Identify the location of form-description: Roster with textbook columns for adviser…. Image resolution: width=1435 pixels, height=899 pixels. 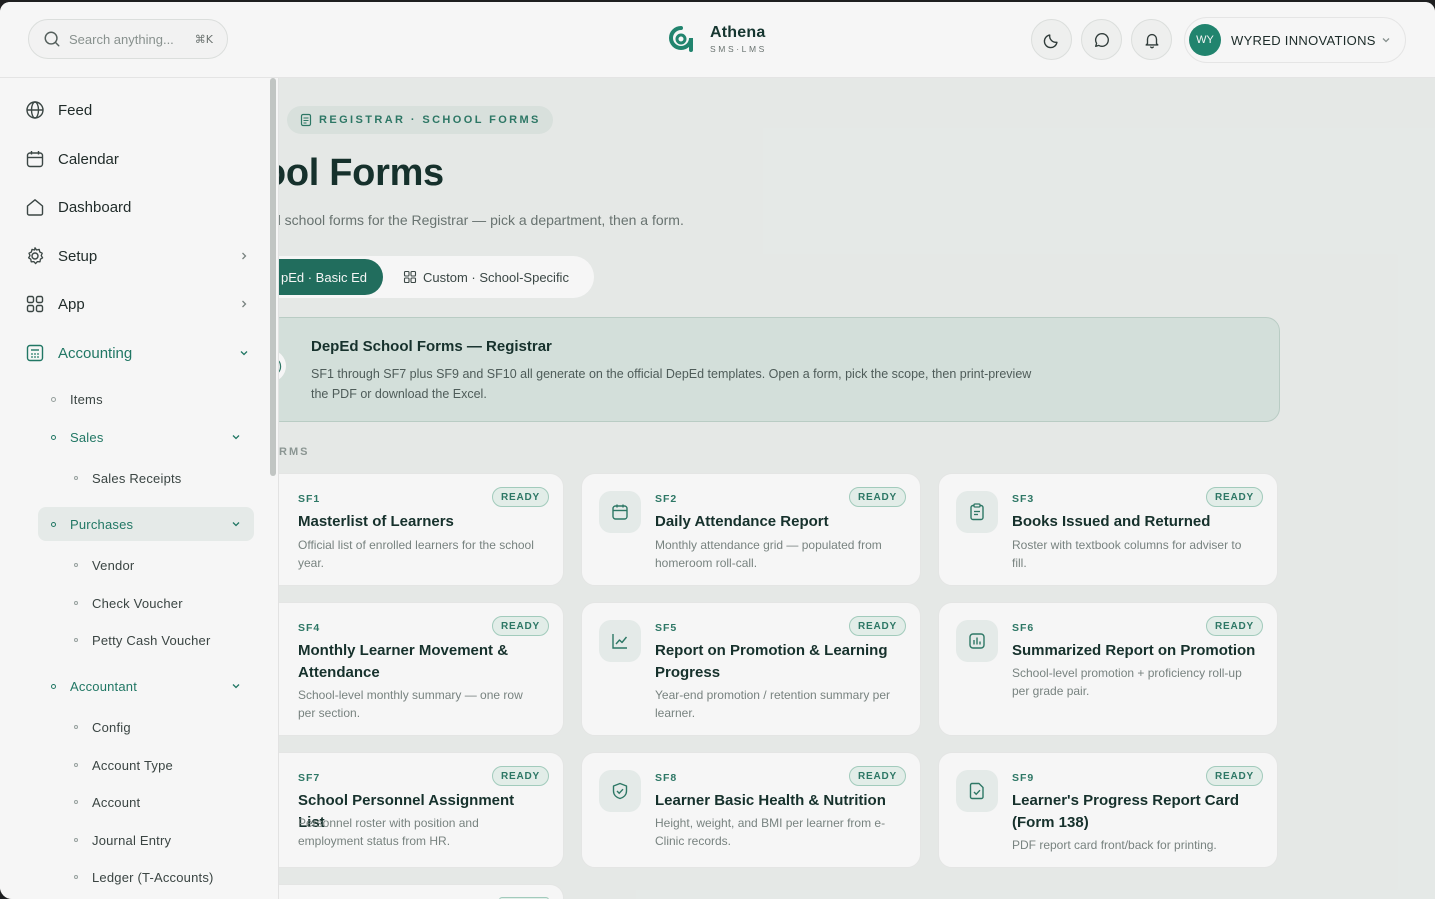
(1127, 554).